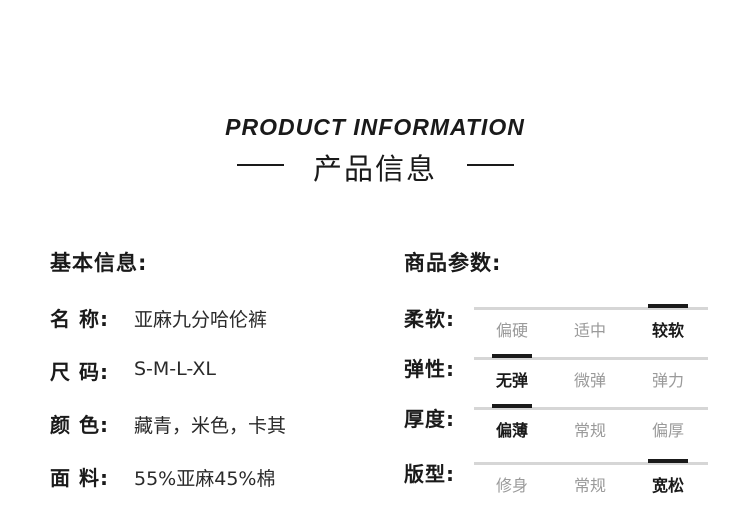 Image resolution: width=750 pixels, height=506 pixels. Describe the element at coordinates (511, 330) in the screenshot. I see `param-option: 偏硬` at that location.